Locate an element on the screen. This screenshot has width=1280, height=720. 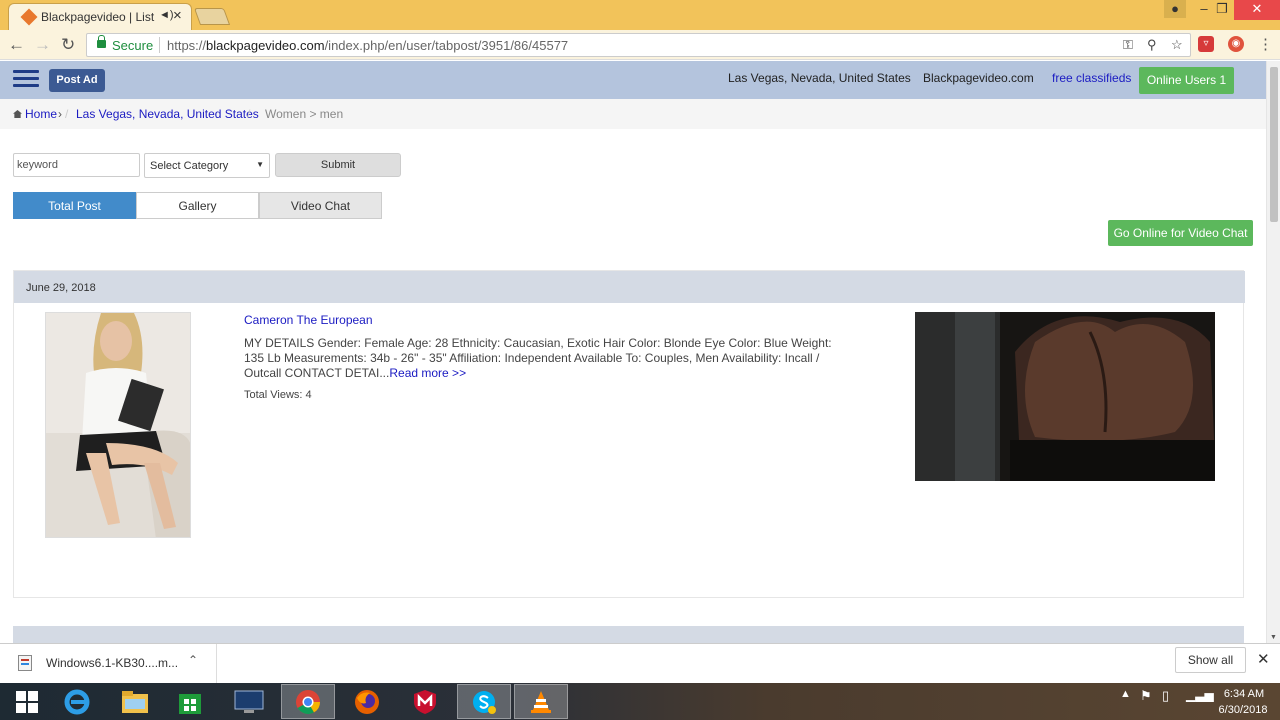
chevron-up-icon: ⌃ is located at coordinates (193, 660).